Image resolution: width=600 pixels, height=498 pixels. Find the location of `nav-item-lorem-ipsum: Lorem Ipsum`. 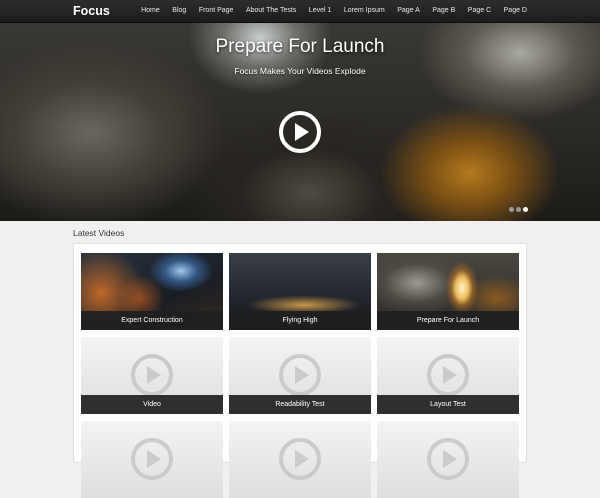

nav-item-lorem-ipsum: Lorem Ipsum is located at coordinates (364, 10).